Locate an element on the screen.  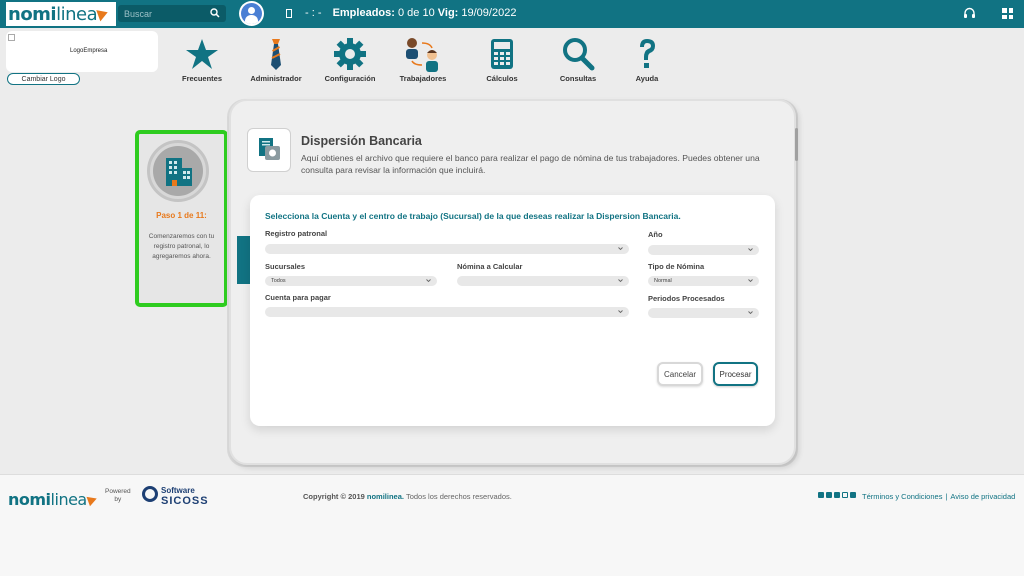
brand-name-bold: nomi is located at coordinates (32, 14).